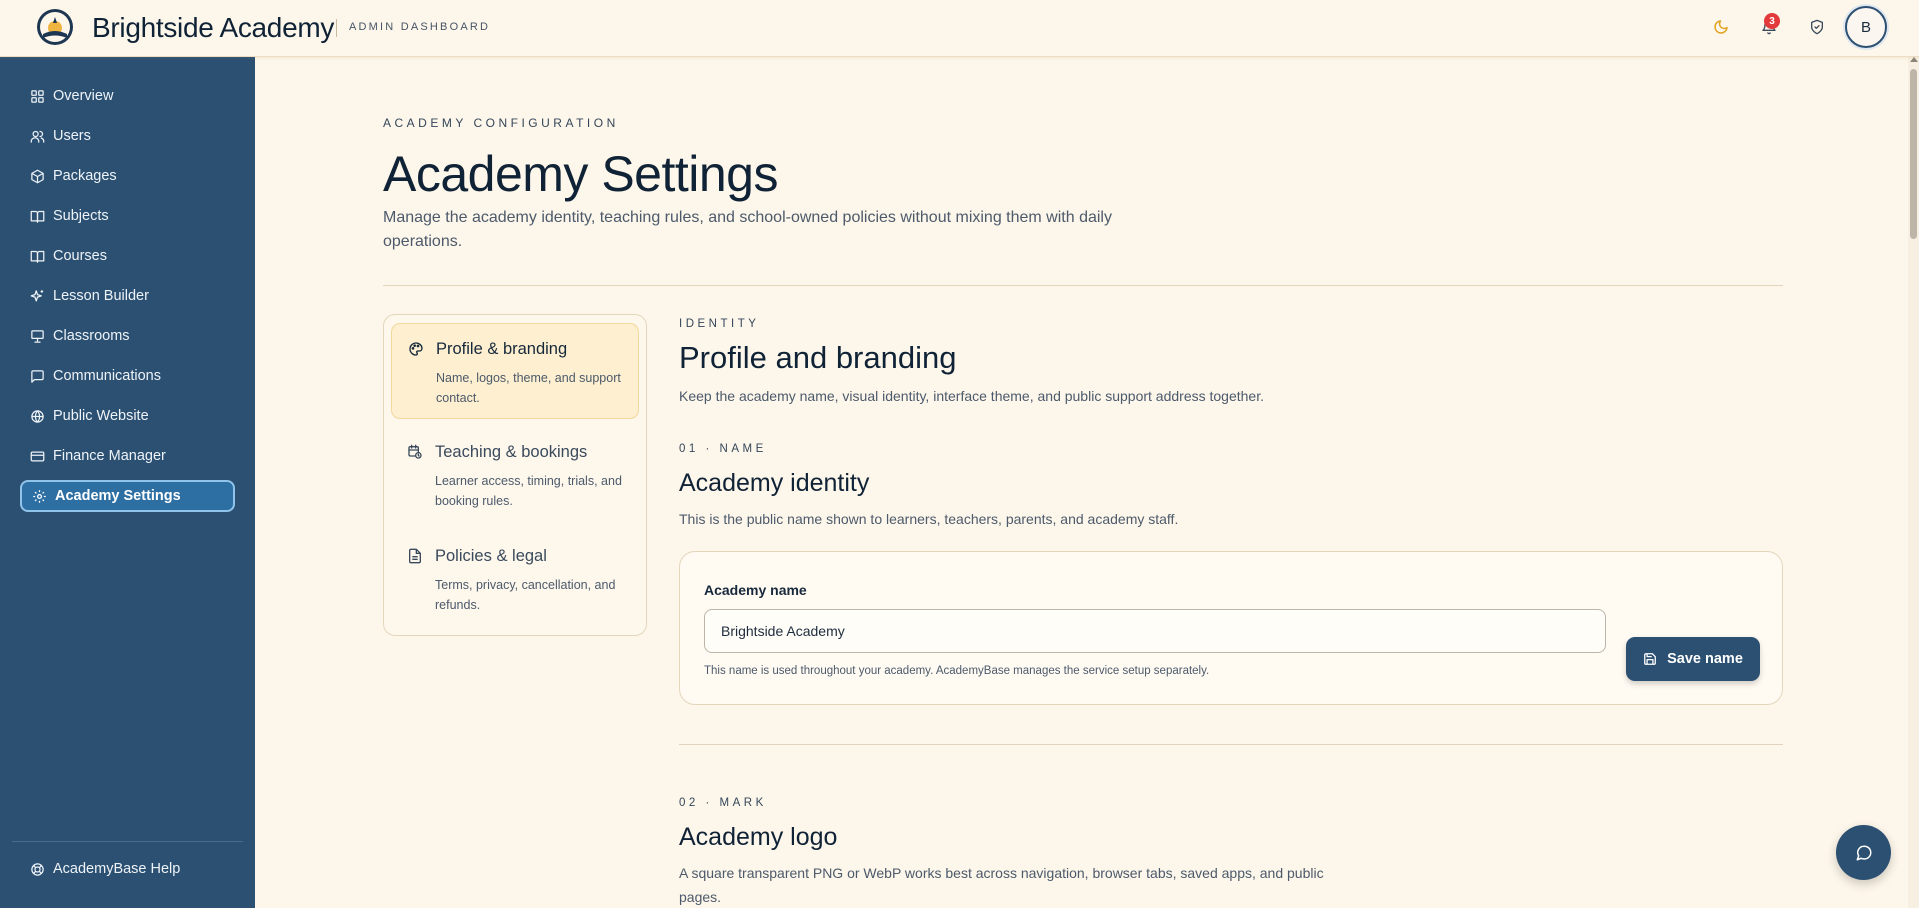 The width and height of the screenshot is (1919, 908). Describe the element at coordinates (416, 349) in the screenshot. I see `palette-icon` at that location.